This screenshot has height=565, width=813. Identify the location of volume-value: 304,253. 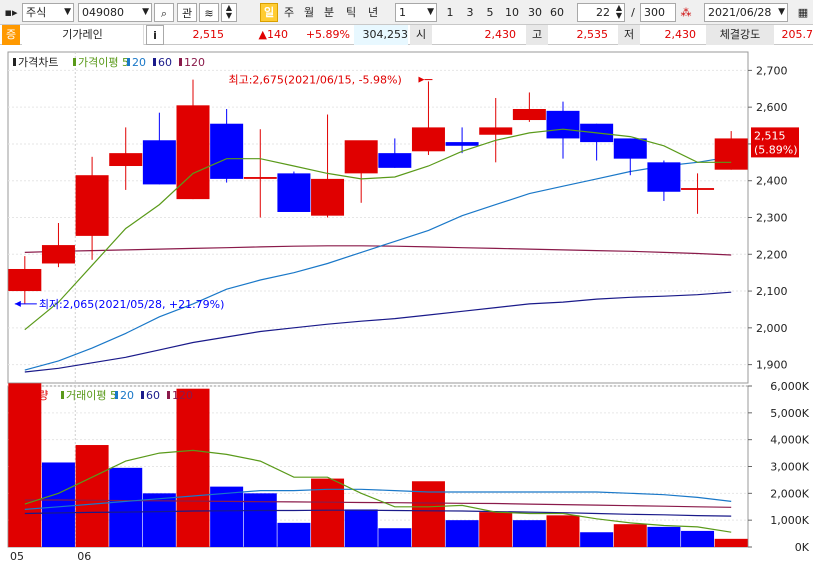
(381, 35).